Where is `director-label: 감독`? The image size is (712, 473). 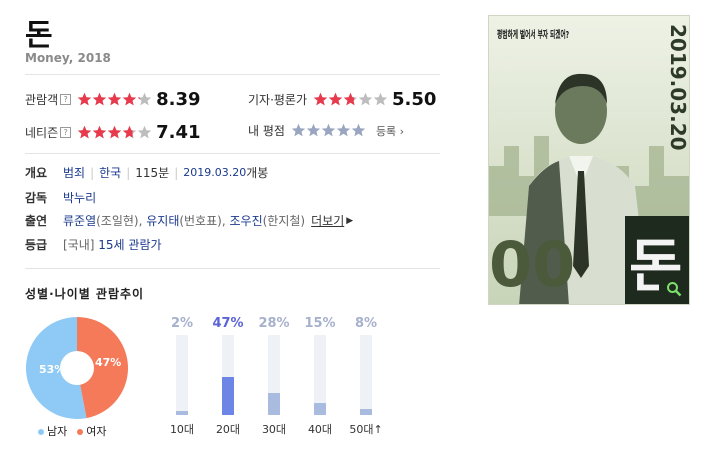 director-label: 감독 is located at coordinates (36, 198).